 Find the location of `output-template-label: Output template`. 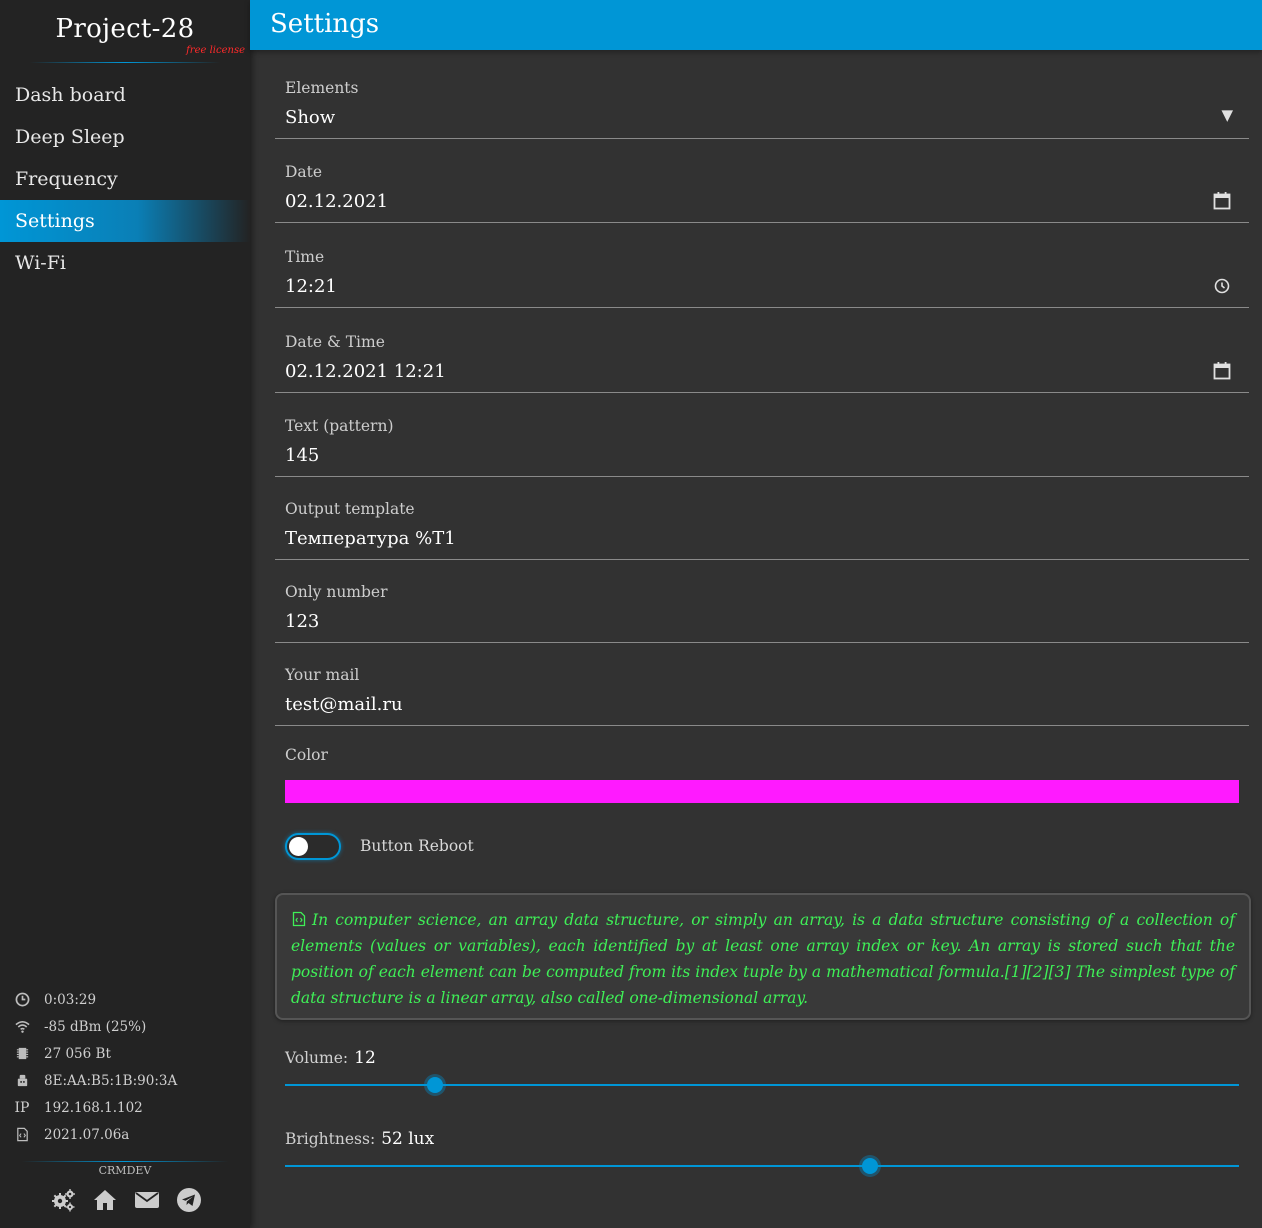

output-template-label: Output template is located at coordinates (350, 509).